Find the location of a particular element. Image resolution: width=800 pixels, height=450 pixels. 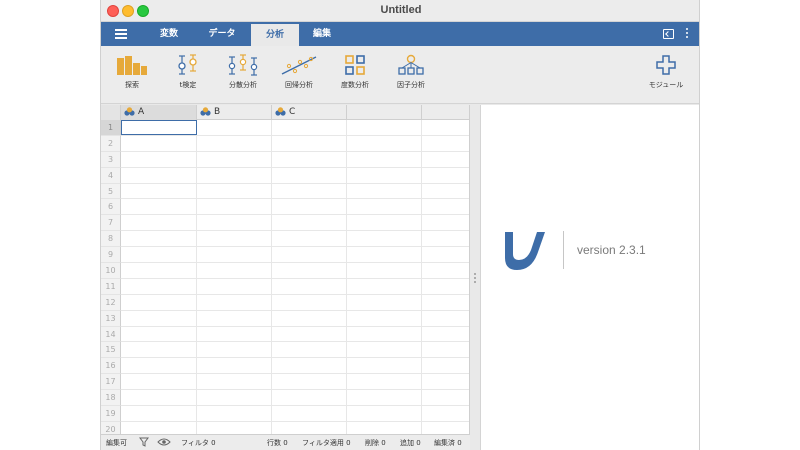

row-number: 15 is located at coordinates (111, 350).